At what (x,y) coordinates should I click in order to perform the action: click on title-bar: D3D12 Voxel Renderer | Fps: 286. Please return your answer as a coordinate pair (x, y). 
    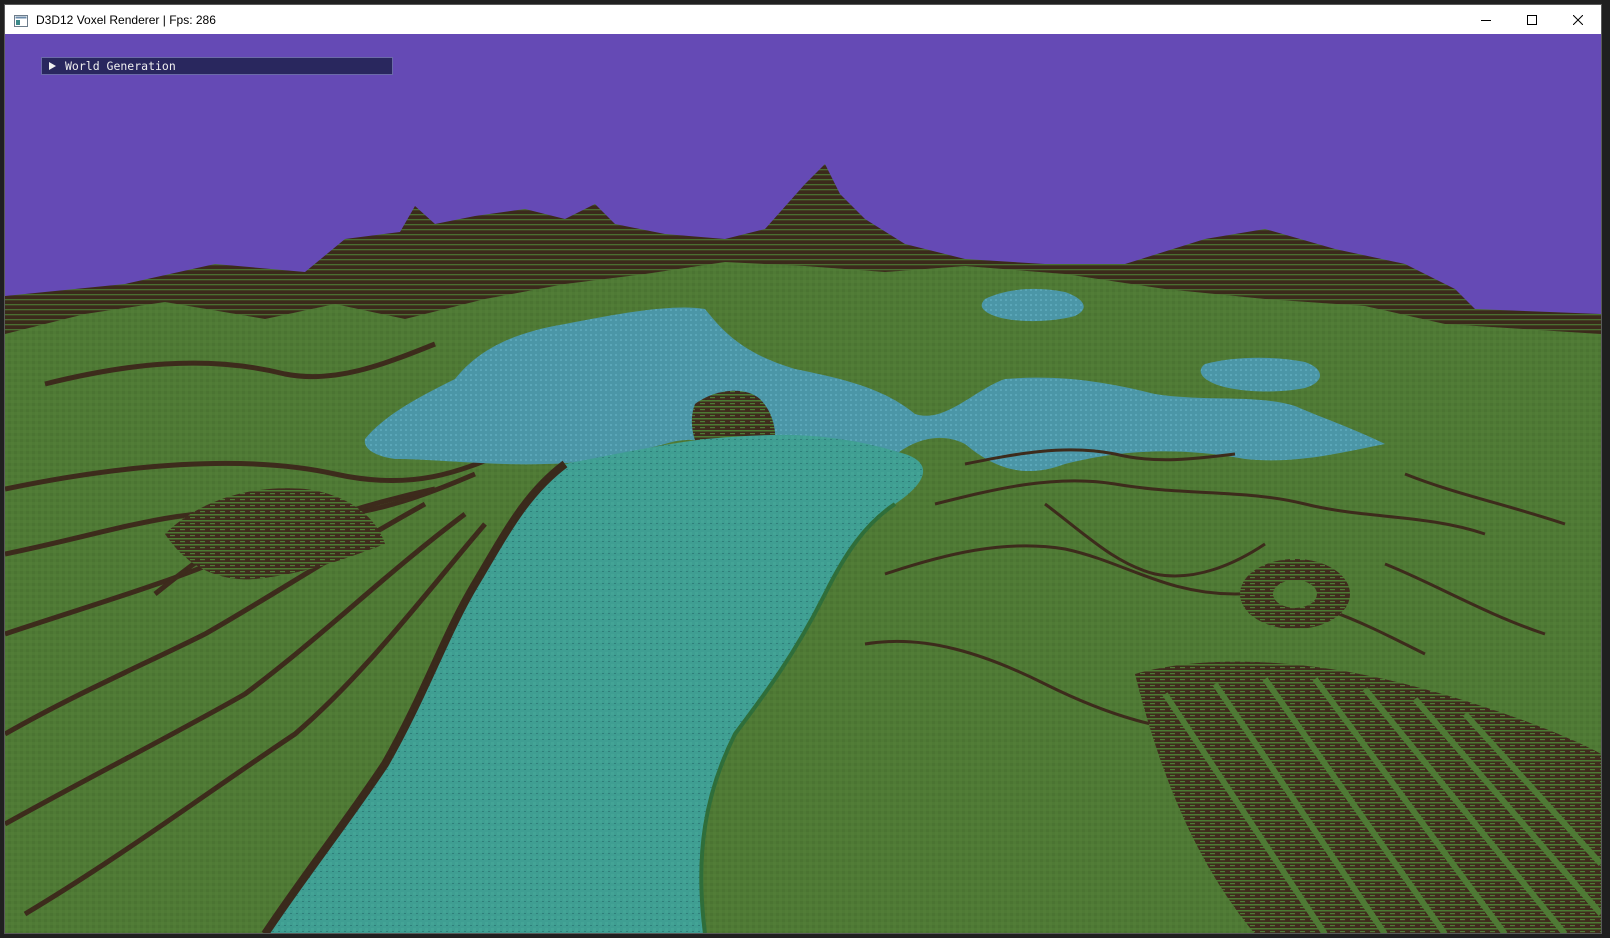
    Looking at the image, I should click on (803, 19).